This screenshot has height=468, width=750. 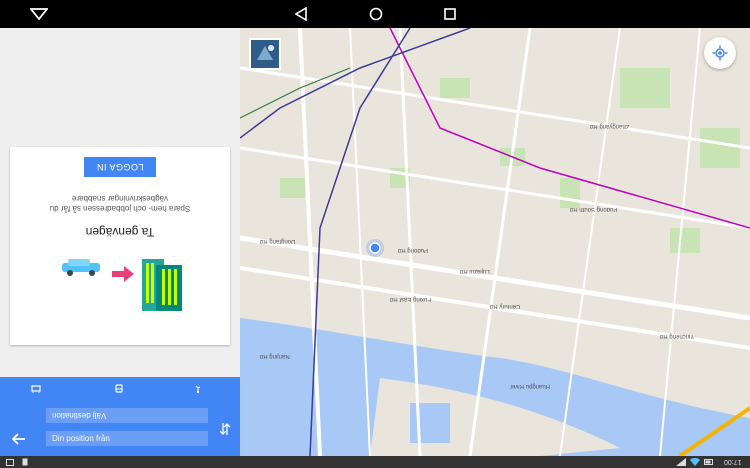 What do you see at coordinates (610, 126) in the screenshot?
I see `map-label: Zhangyang Rd` at bounding box center [610, 126].